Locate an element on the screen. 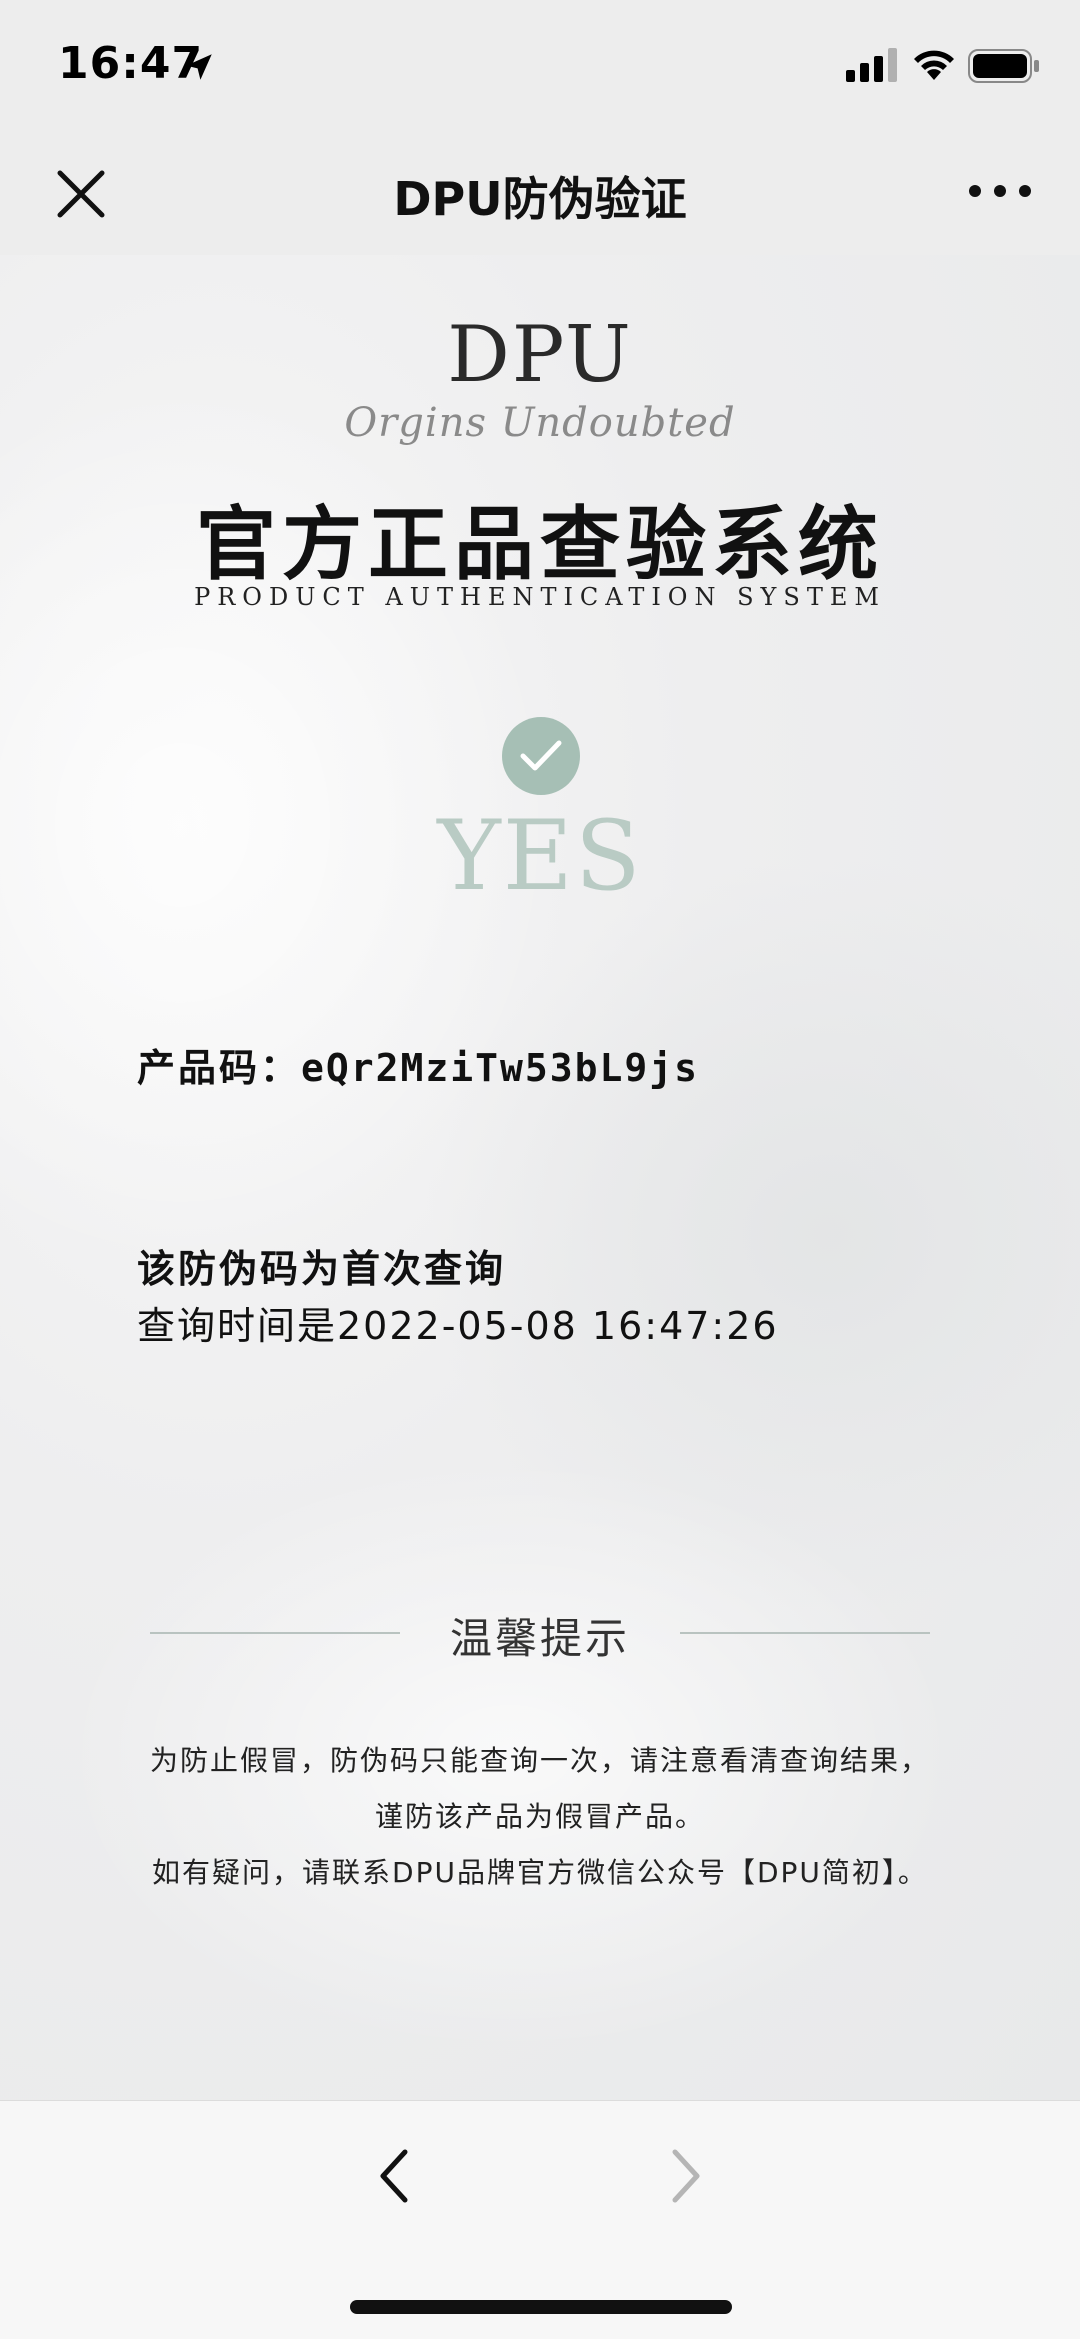  first-query-notice: 该防伪码为首次查询 is located at coordinates (322, 1269).